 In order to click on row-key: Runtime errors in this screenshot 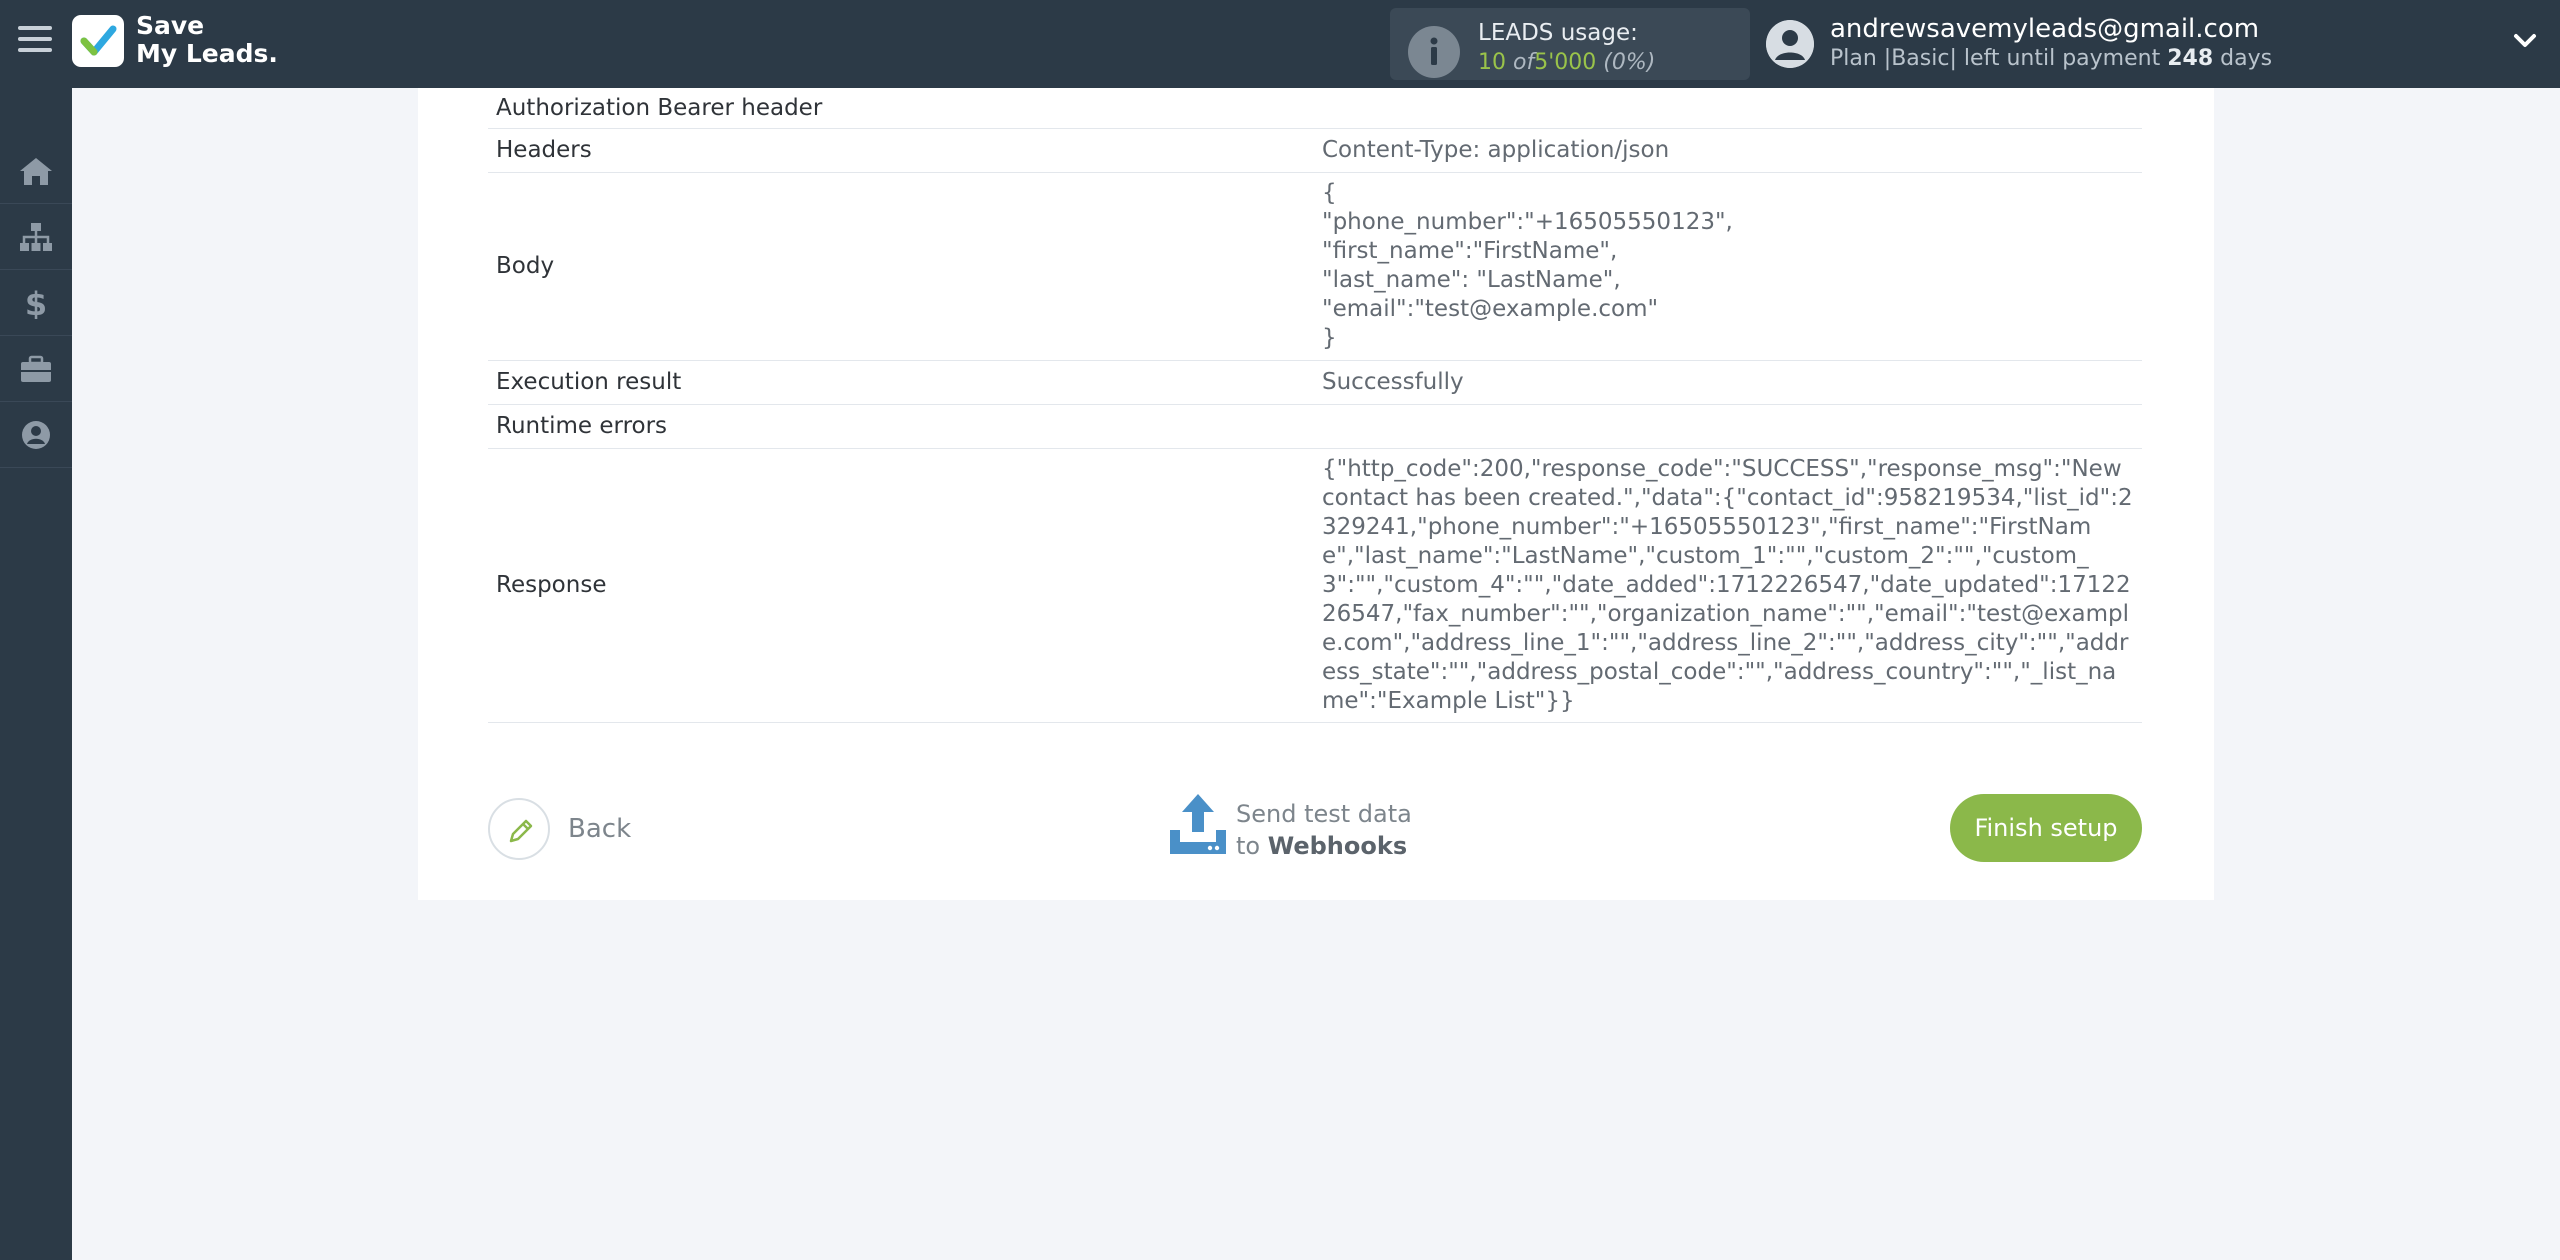, I will do `click(901, 426)`.